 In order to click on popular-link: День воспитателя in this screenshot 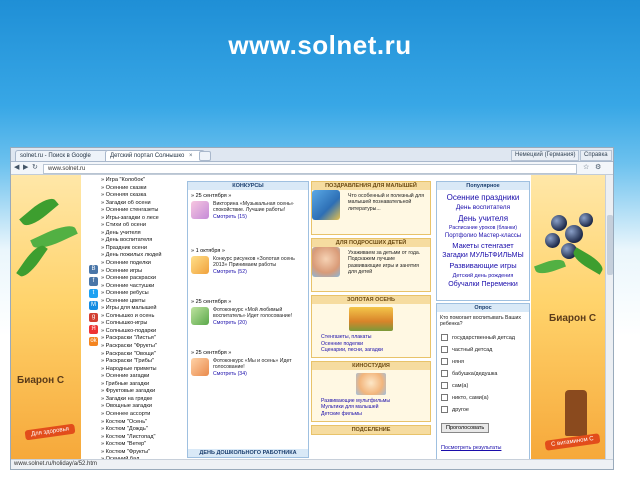, I will do `click(483, 208)`.